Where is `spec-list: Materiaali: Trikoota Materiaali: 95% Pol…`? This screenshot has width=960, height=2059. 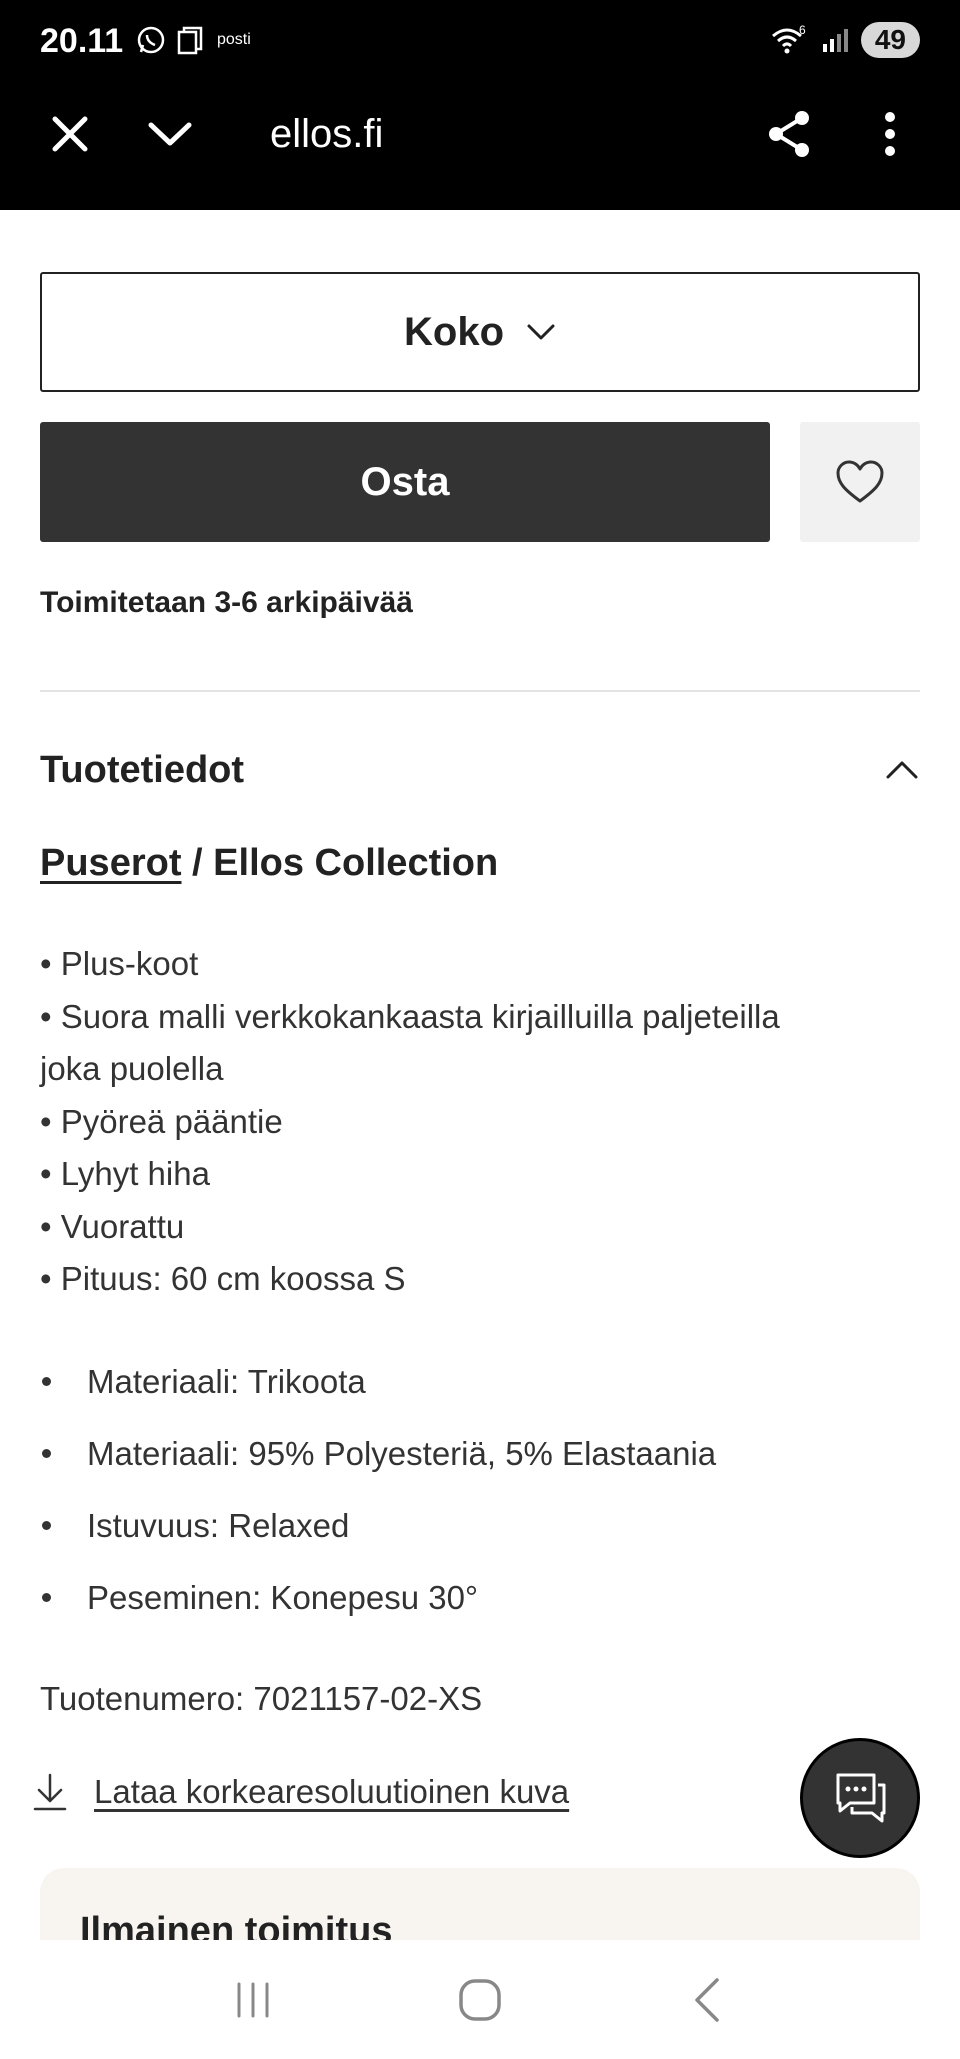
spec-list: Materiaali: Trikoota Materiaali: 95% Pol… is located at coordinates (480, 1506).